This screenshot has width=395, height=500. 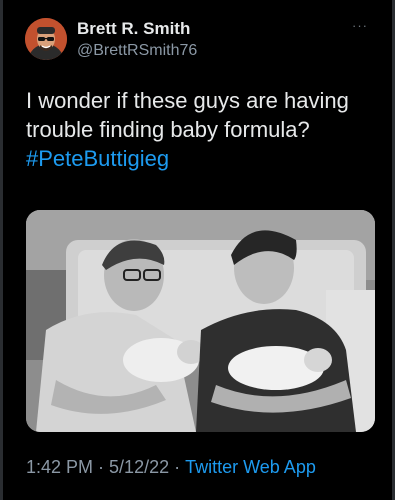 I want to click on tweet-meta: 1:42 PM · 5/12/22 · Twitter Web App, so click(x=171, y=467).